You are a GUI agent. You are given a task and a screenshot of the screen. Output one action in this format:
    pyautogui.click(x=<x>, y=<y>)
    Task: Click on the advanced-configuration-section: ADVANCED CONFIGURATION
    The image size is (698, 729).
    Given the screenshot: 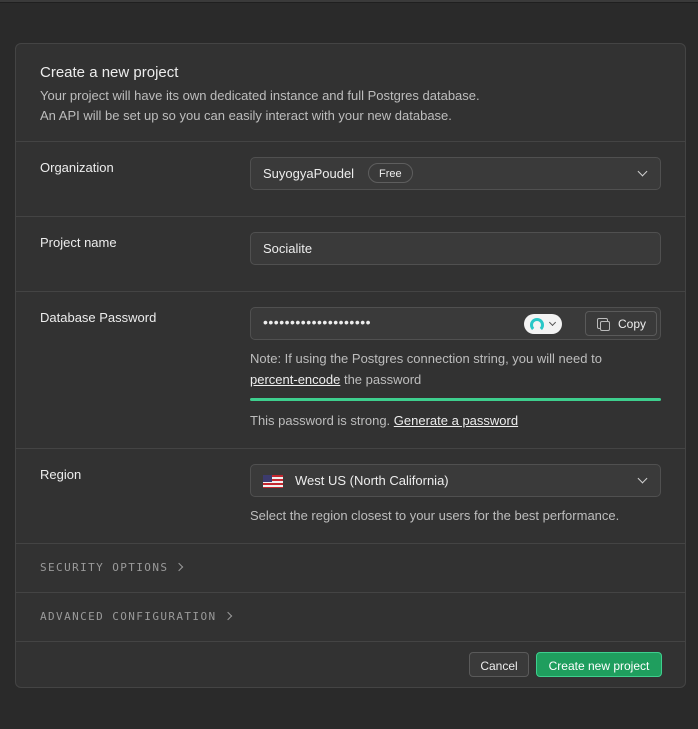 What is the action you would take?
    pyautogui.click(x=350, y=617)
    